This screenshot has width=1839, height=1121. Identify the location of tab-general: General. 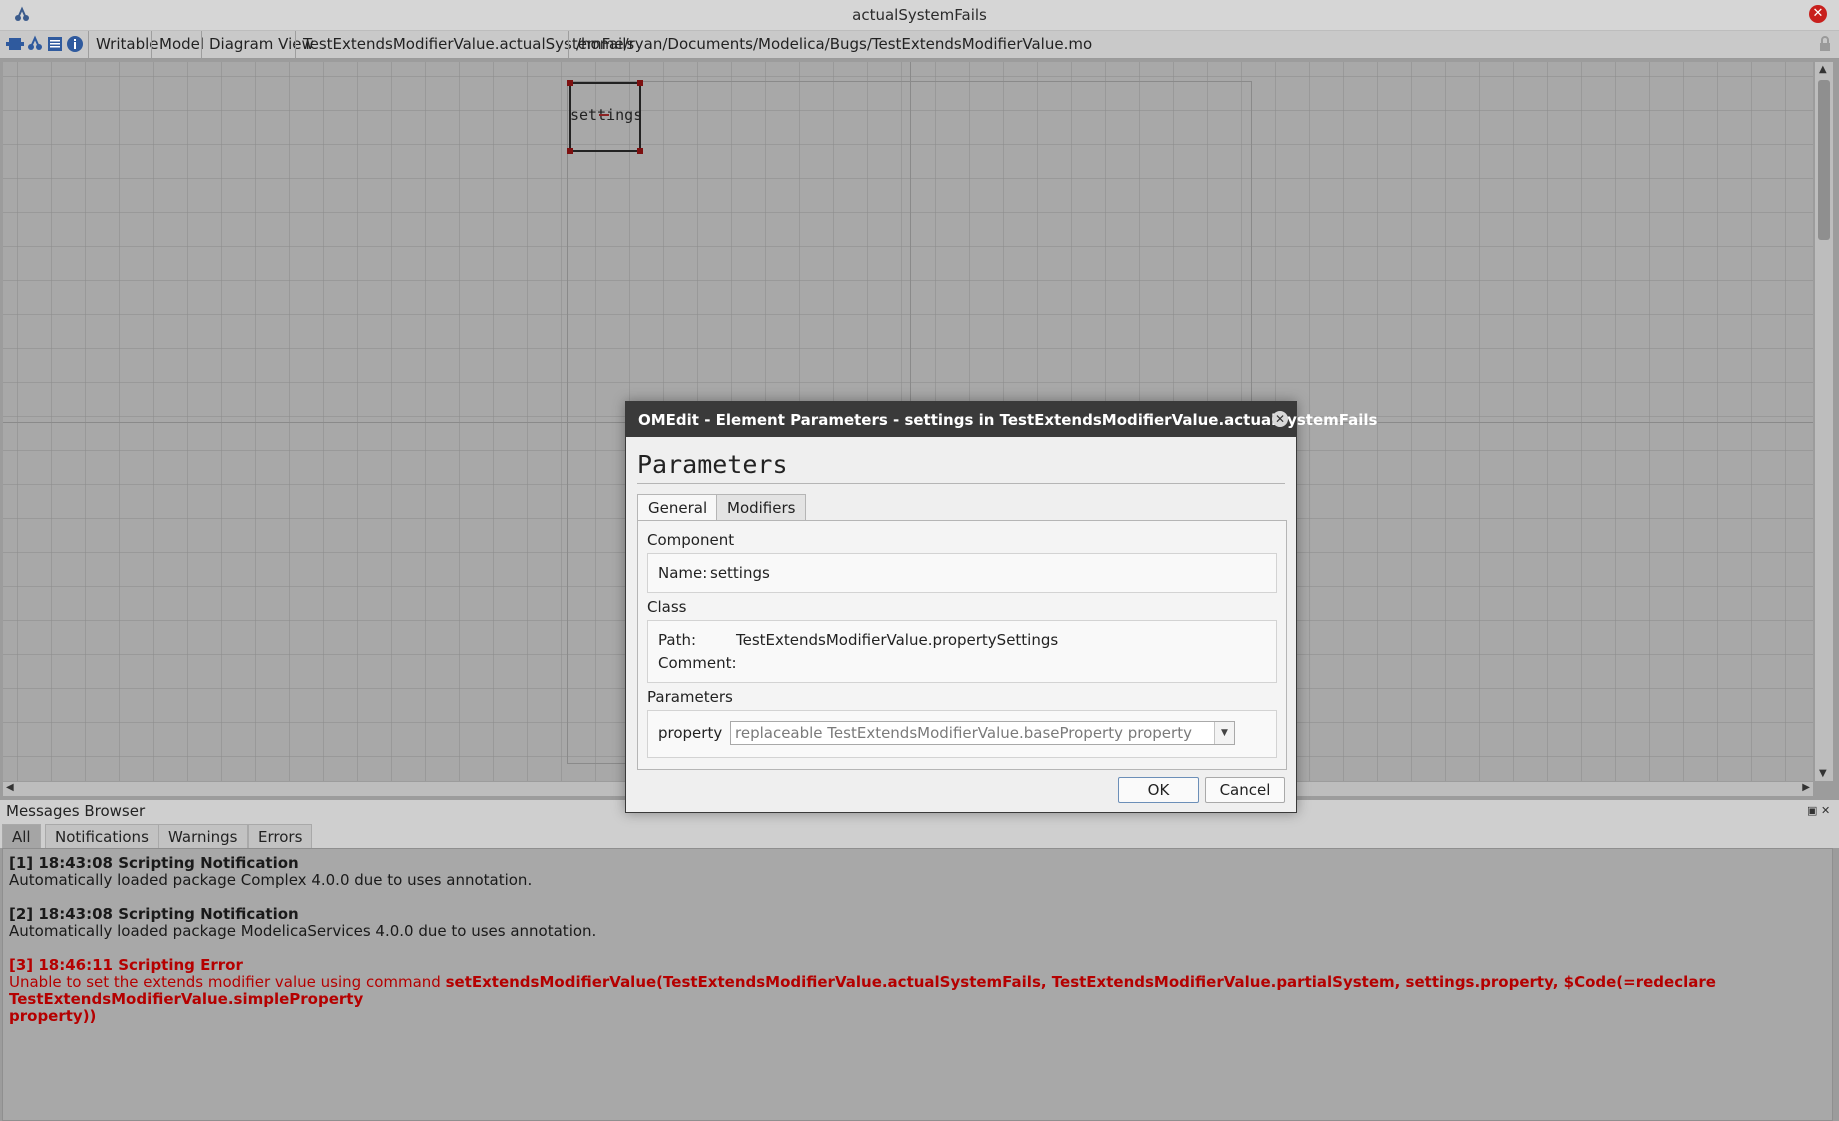
(678, 508).